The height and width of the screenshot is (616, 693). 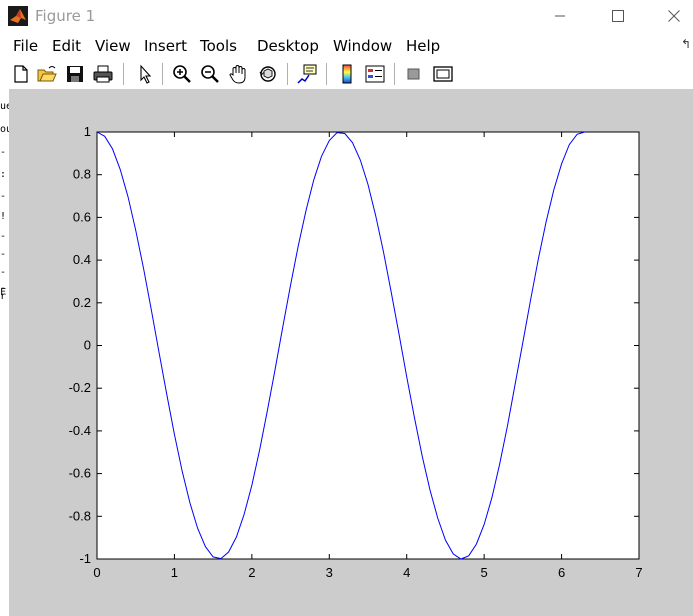 What do you see at coordinates (87, 131) in the screenshot?
I see `y-tick-label: 1` at bounding box center [87, 131].